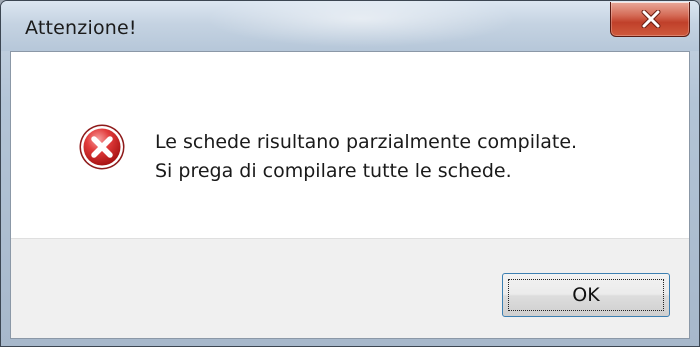  I want to click on close-button, so click(650, 19).